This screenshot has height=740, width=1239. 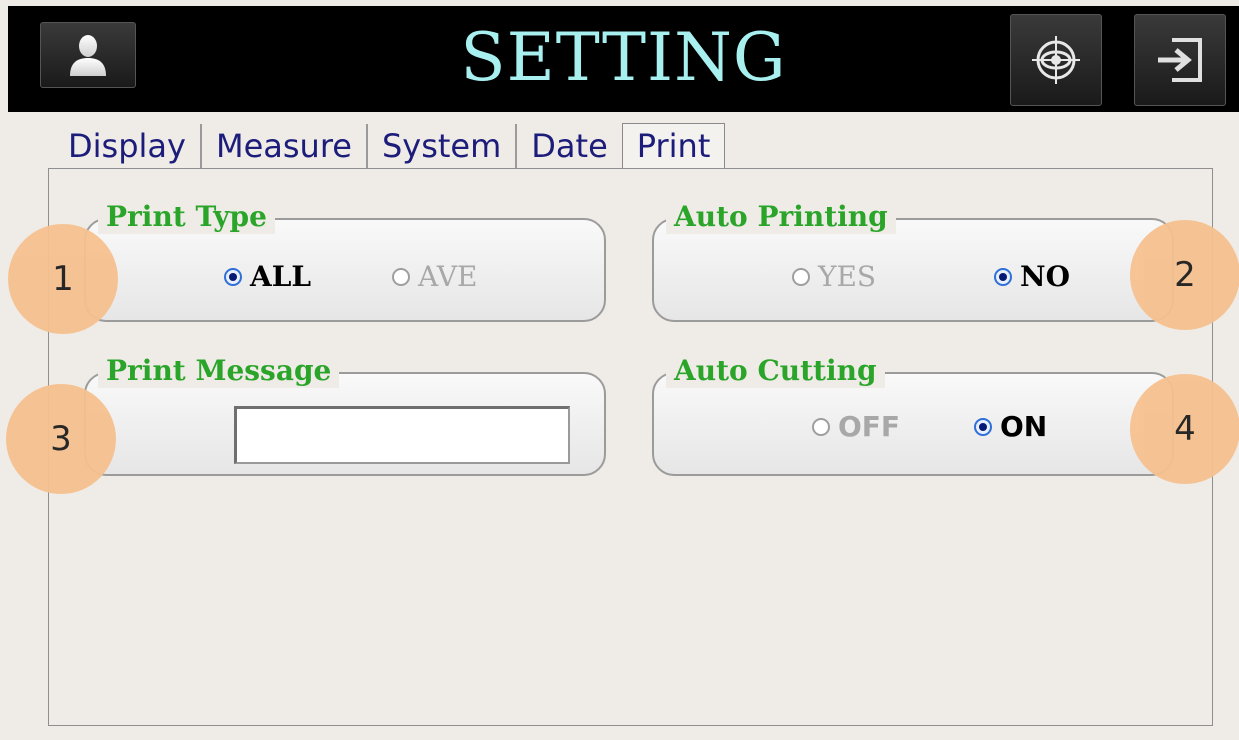 What do you see at coordinates (219, 371) in the screenshot?
I see `print-message-label: Print Message` at bounding box center [219, 371].